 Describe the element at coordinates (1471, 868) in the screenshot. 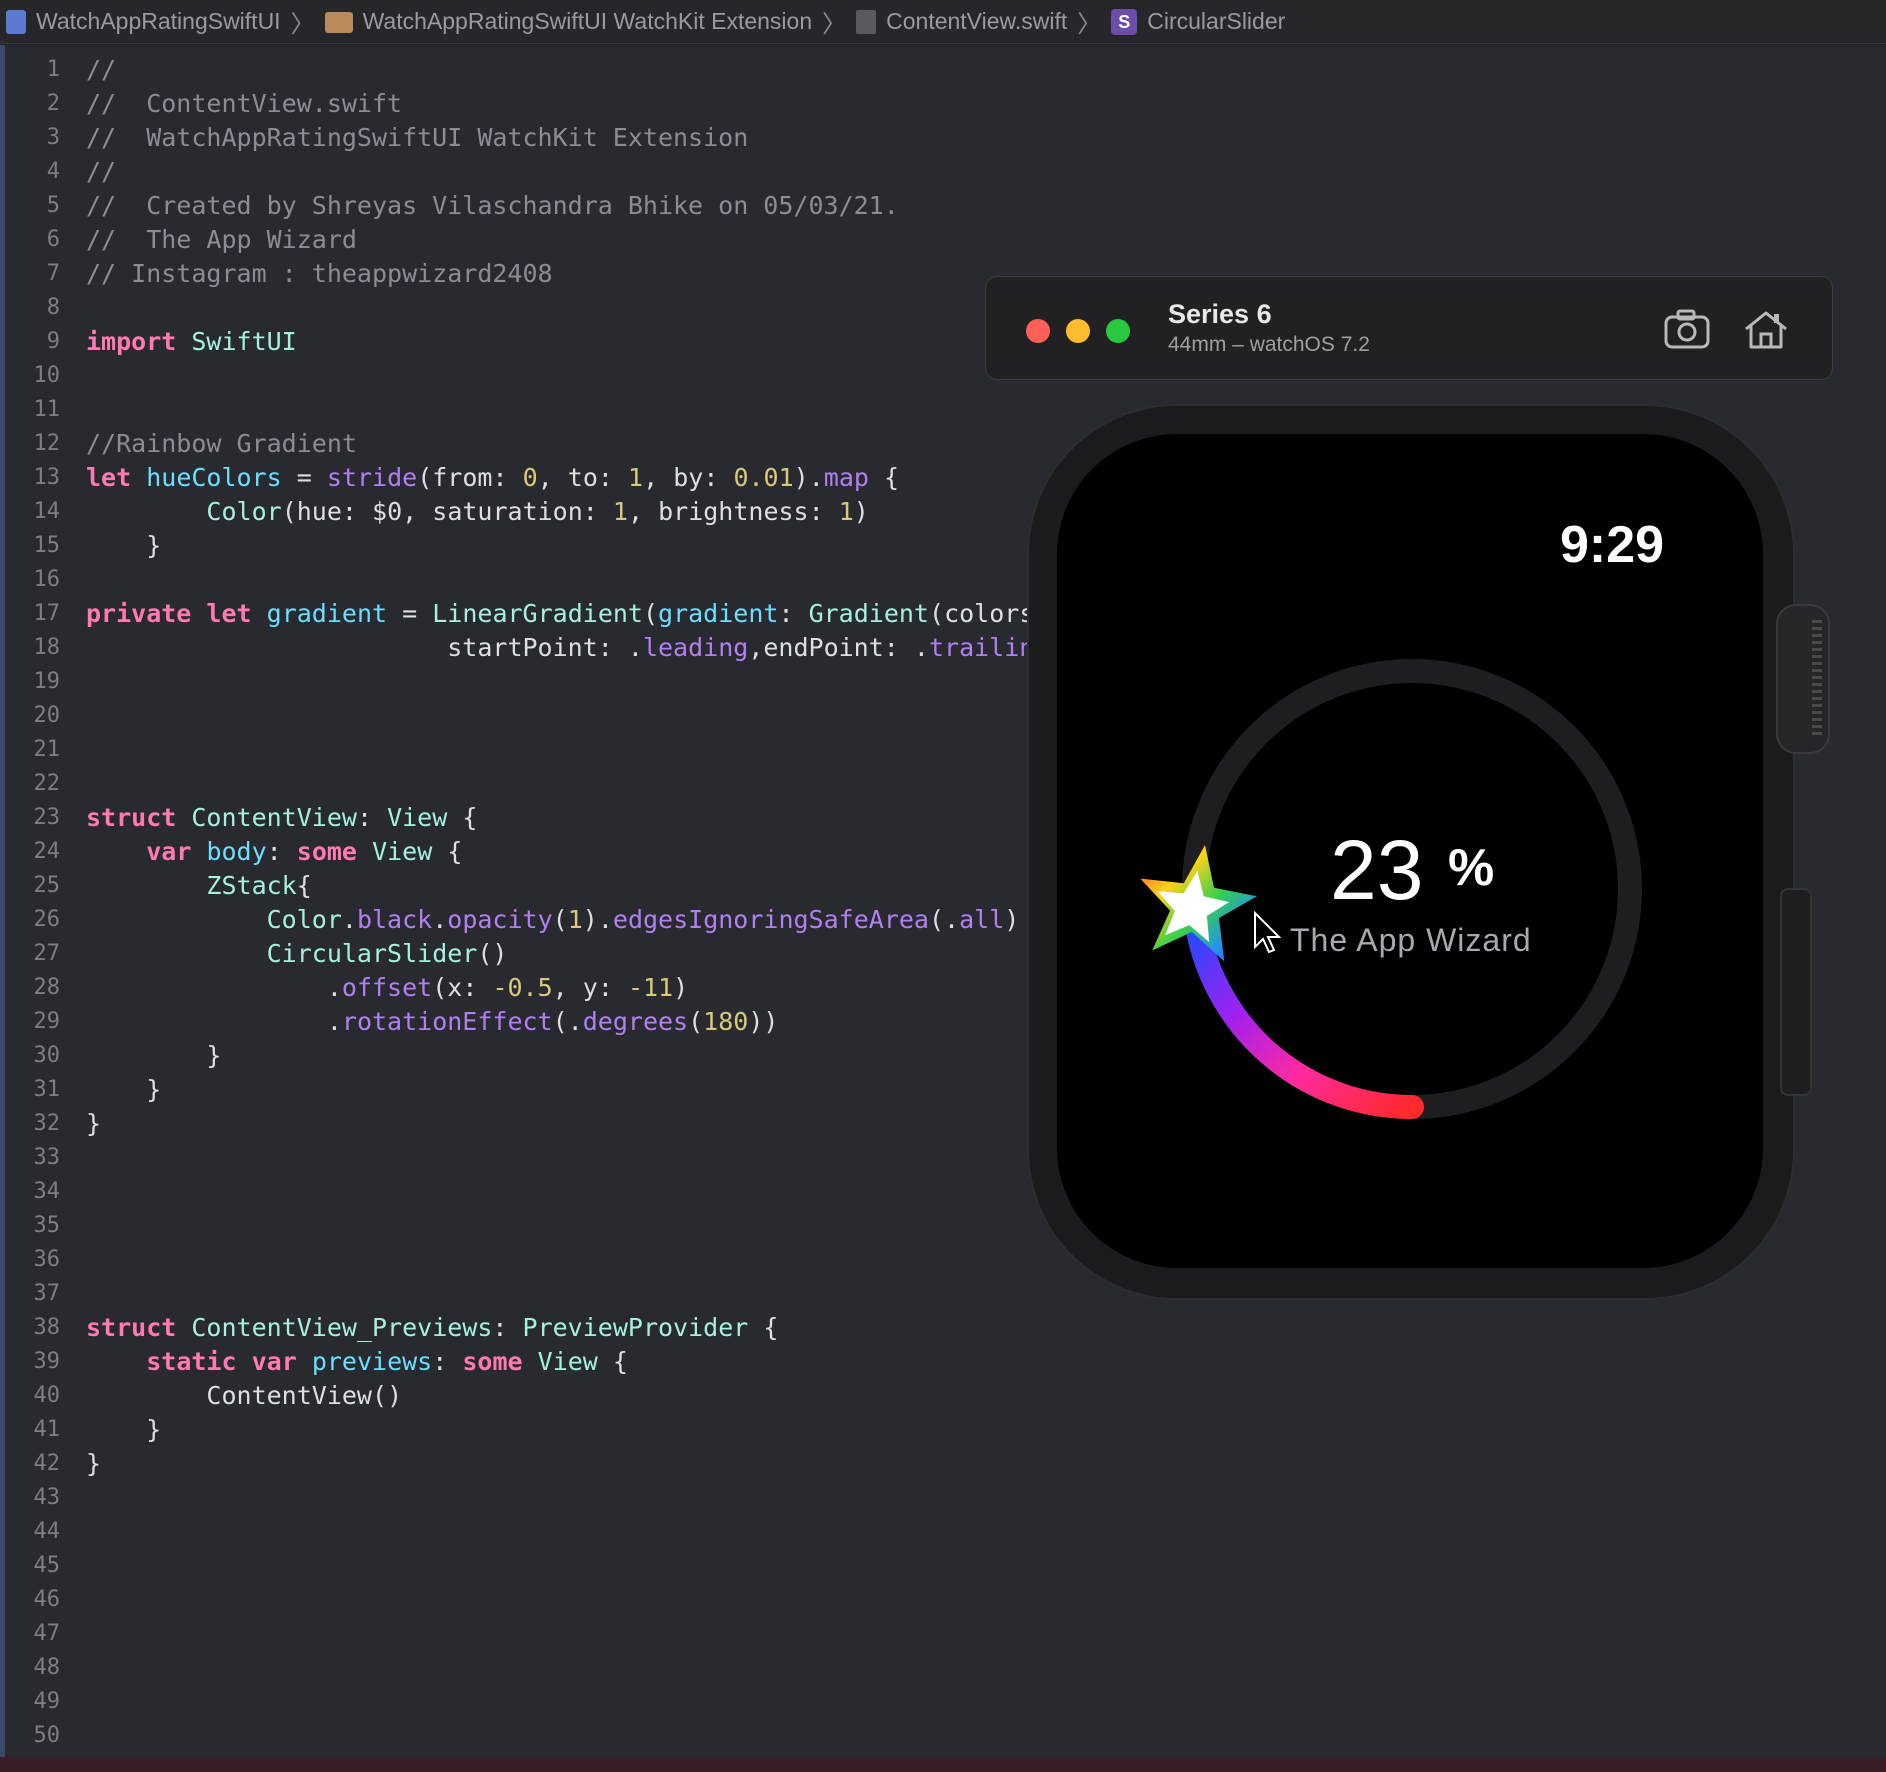

I see `rating-percent-sign: %` at that location.